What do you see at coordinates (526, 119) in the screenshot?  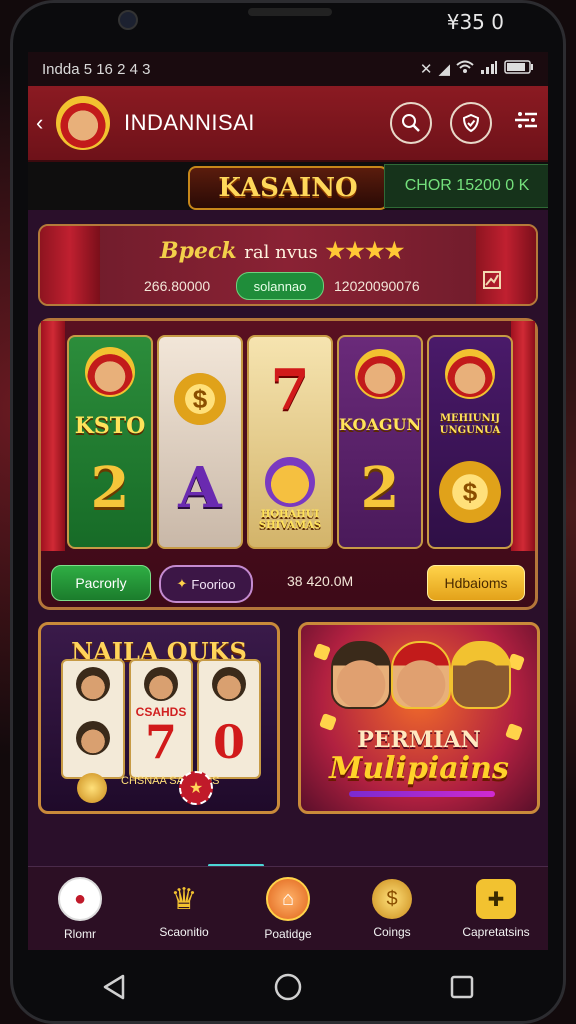 I see `menu-icon` at bounding box center [526, 119].